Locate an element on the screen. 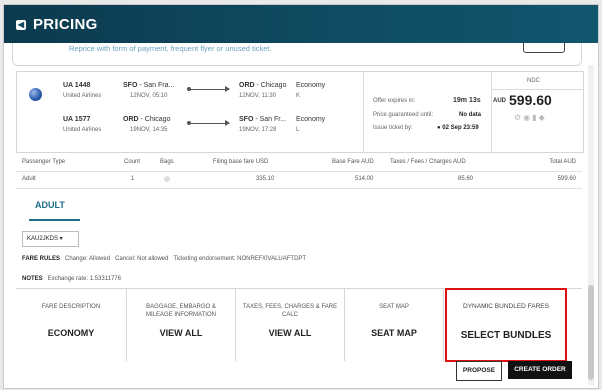  table-row: Adult 1 335.10 514.00 85.60 599.60 is located at coordinates (299, 180).